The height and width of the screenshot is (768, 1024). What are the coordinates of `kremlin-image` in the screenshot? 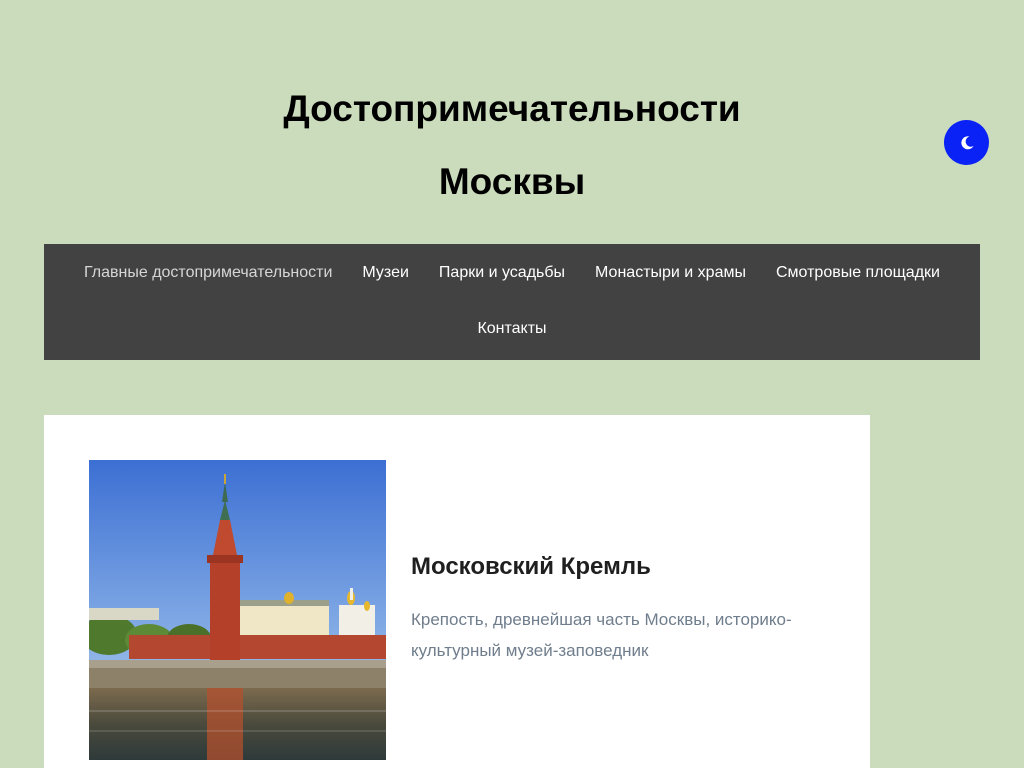 It's located at (237, 610).